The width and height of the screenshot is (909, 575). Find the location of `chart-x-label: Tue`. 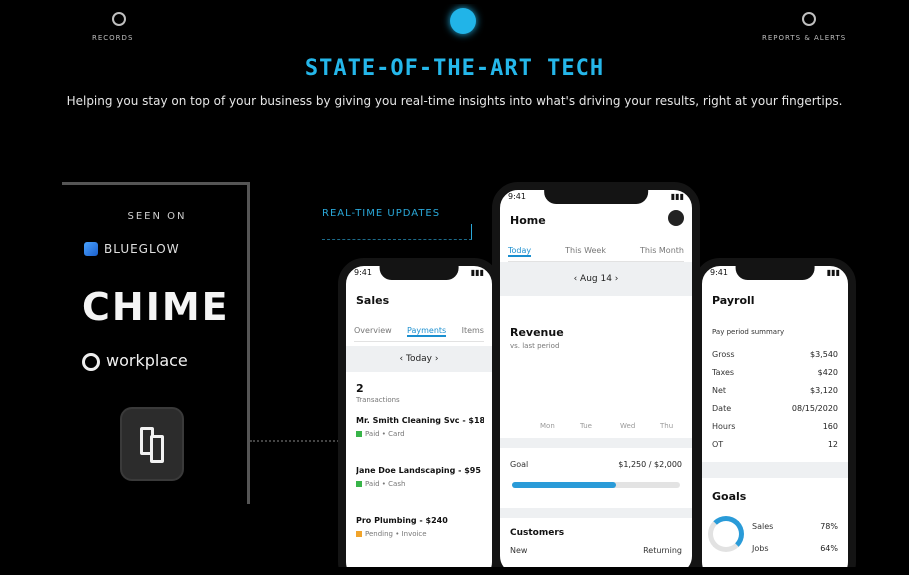

chart-x-label: Tue is located at coordinates (586, 426).